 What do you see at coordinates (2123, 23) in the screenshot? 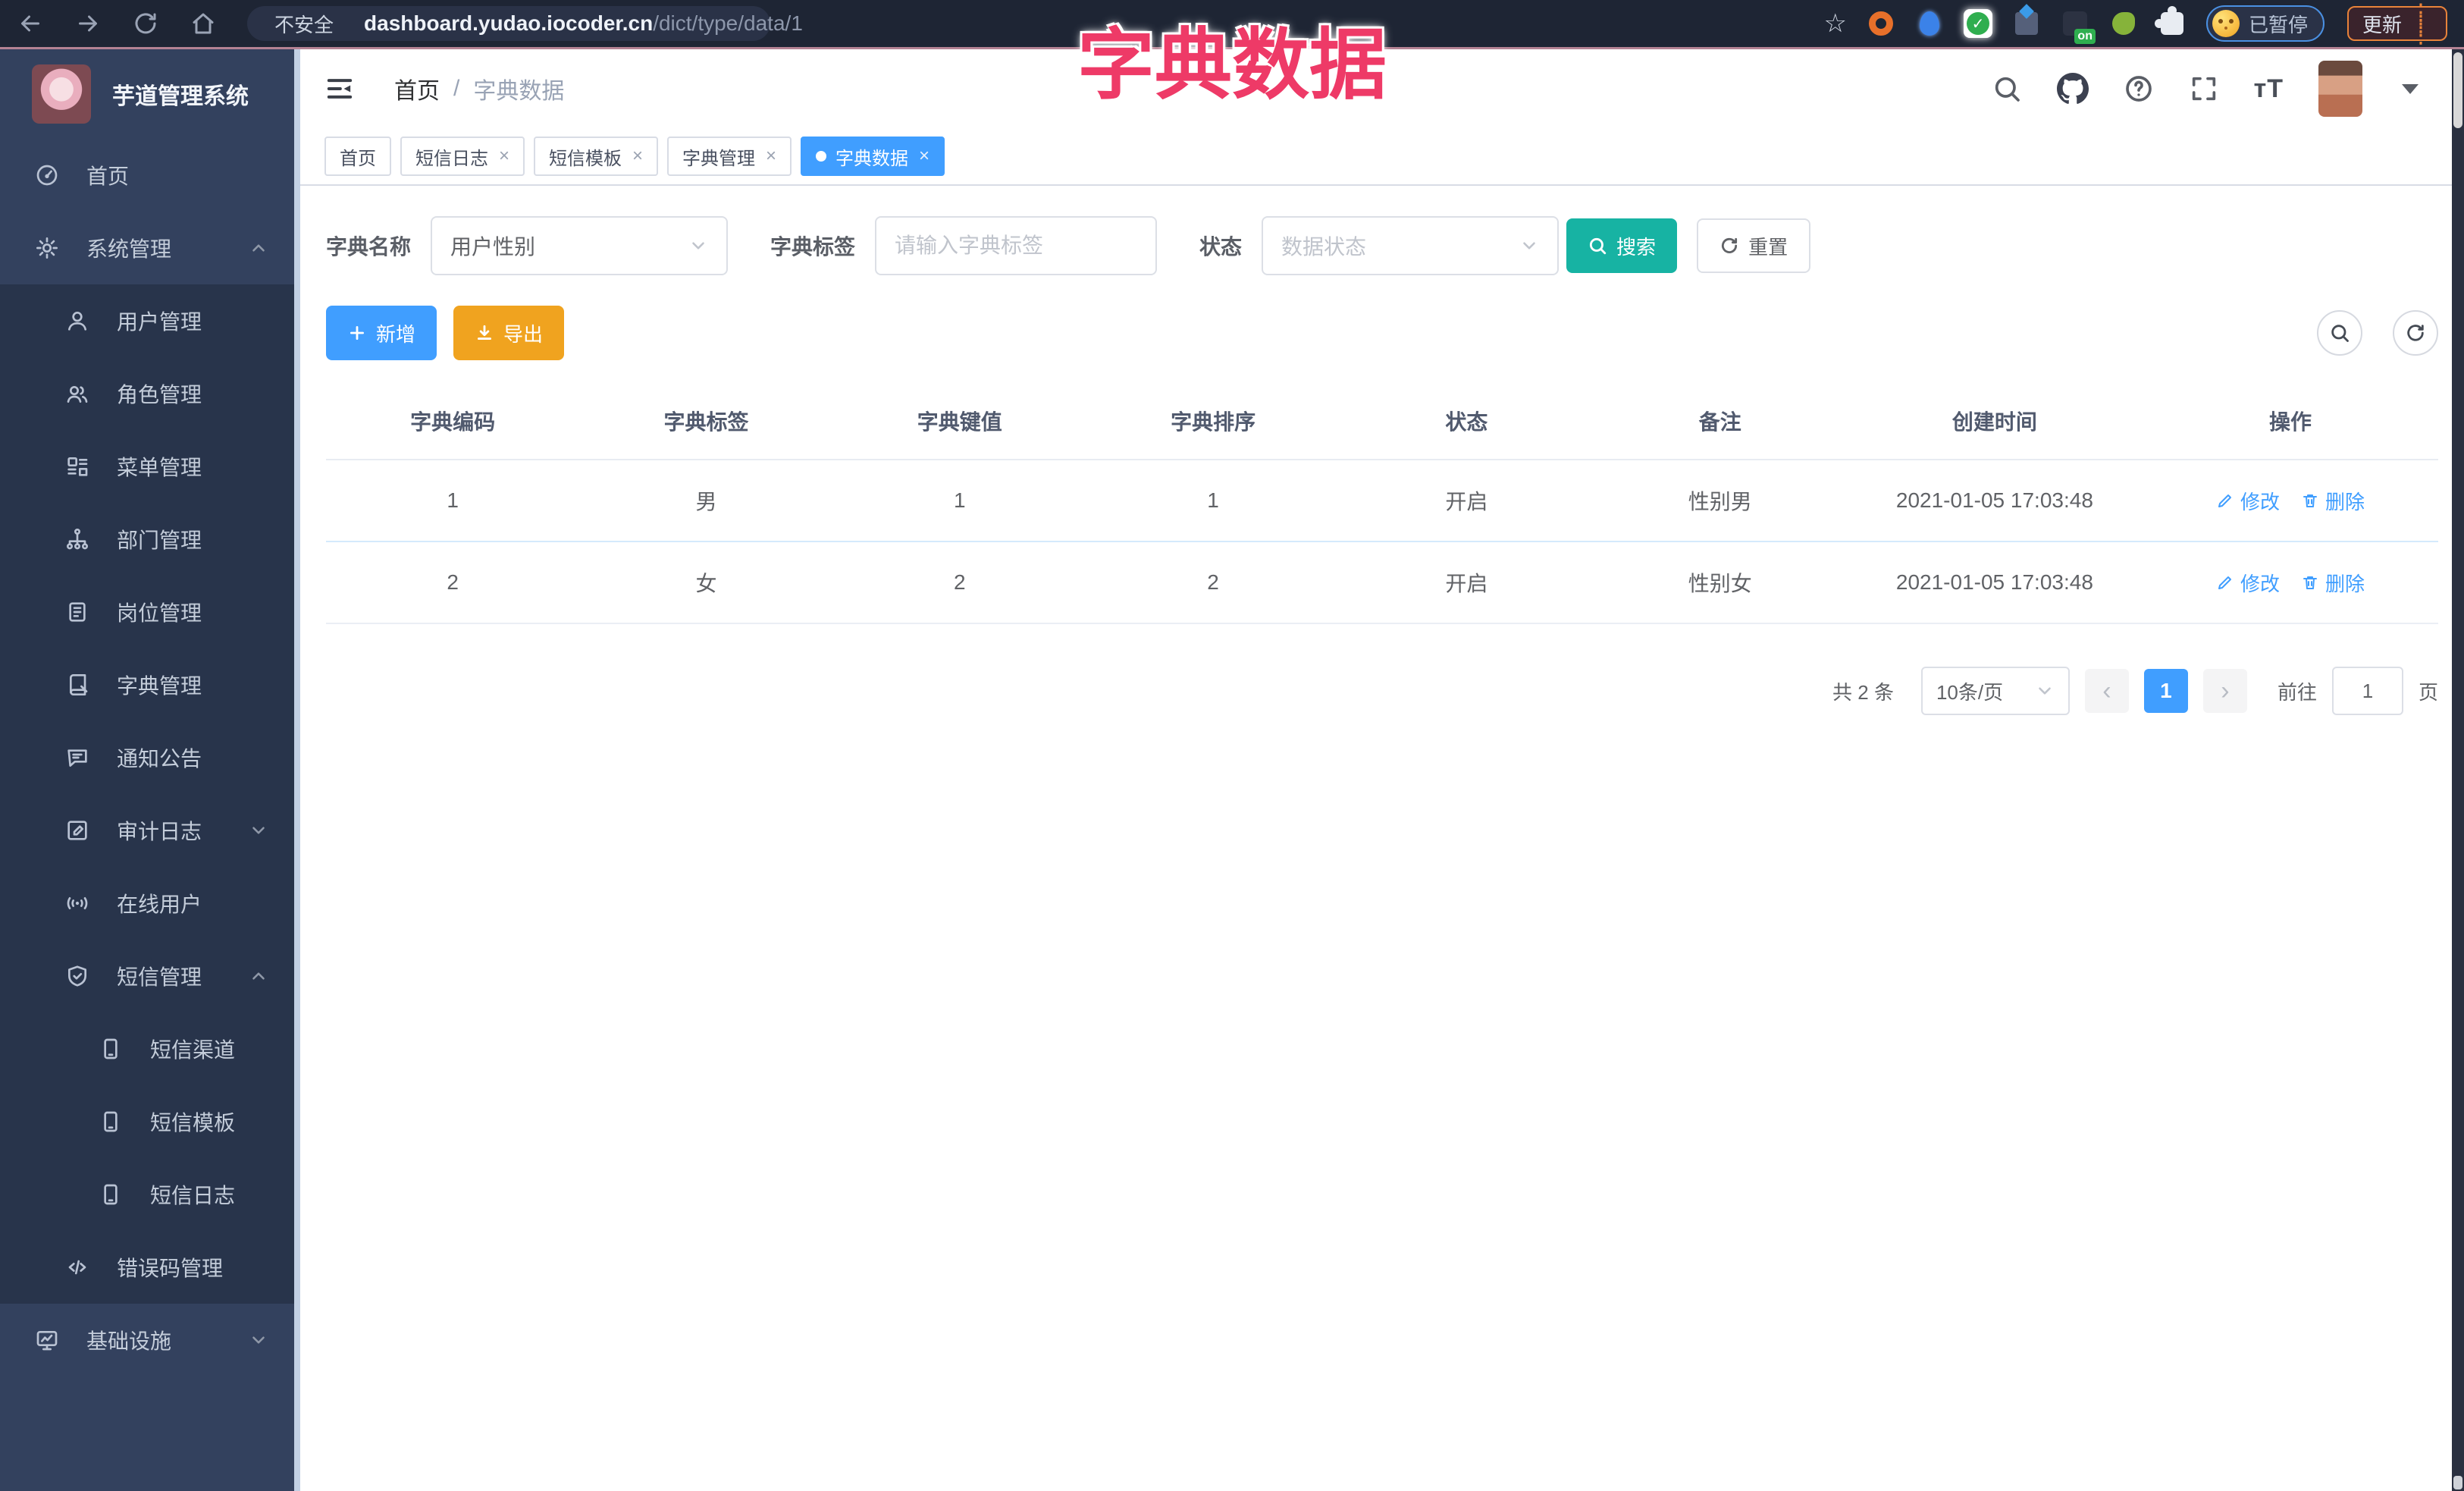
I see `extension-sprout-icon` at bounding box center [2123, 23].